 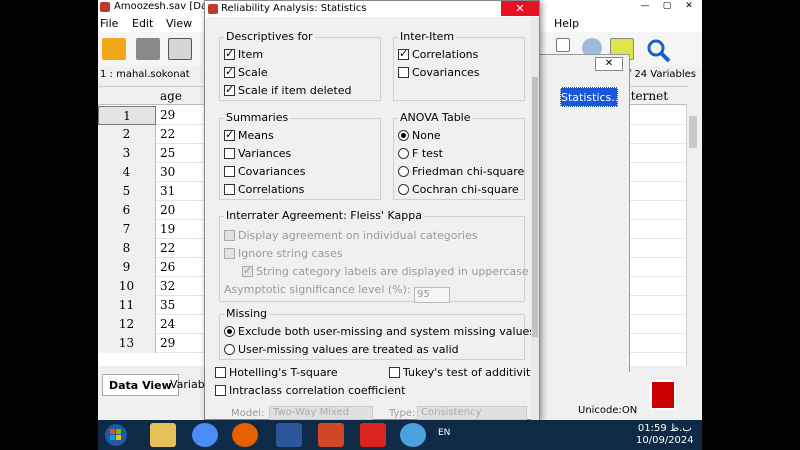 What do you see at coordinates (127, 153) in the screenshot?
I see `row-number: 3` at bounding box center [127, 153].